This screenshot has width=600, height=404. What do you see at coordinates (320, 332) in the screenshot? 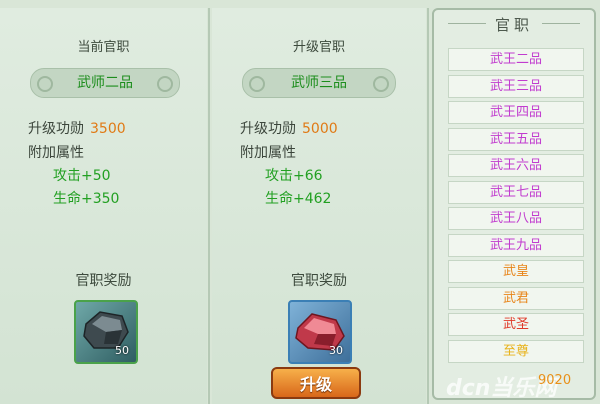
I see `next-reward-item: 30` at bounding box center [320, 332].